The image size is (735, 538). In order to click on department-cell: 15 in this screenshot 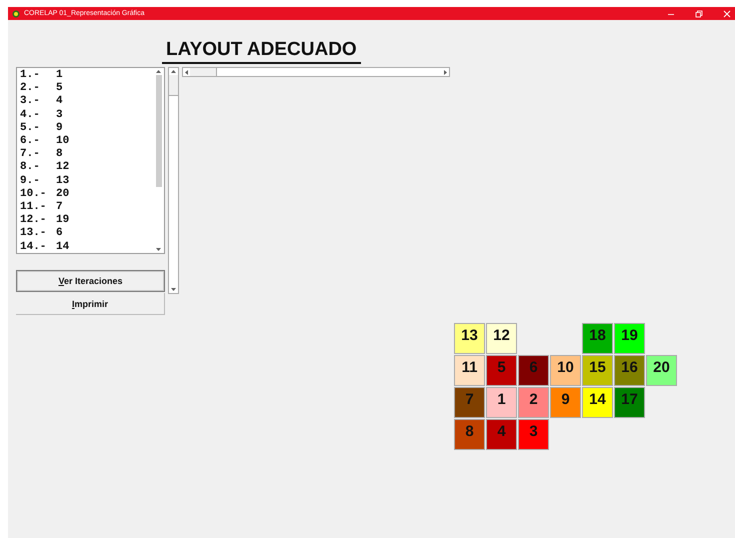, I will do `click(597, 370)`.